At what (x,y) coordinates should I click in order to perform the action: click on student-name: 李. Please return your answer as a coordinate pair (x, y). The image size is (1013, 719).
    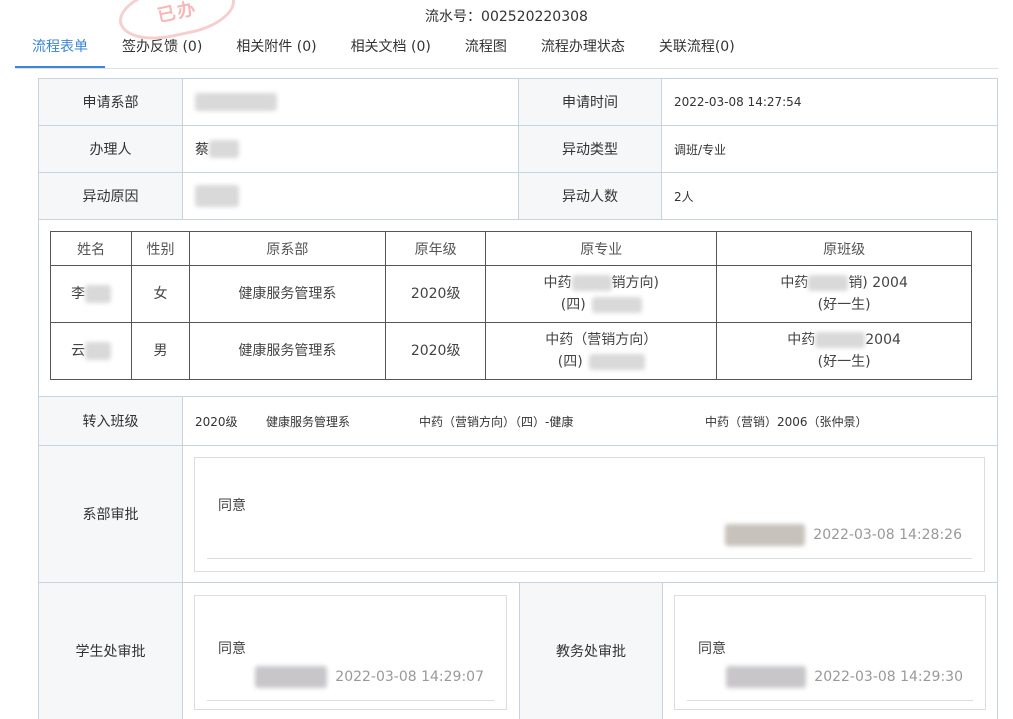
    Looking at the image, I should click on (91, 294).